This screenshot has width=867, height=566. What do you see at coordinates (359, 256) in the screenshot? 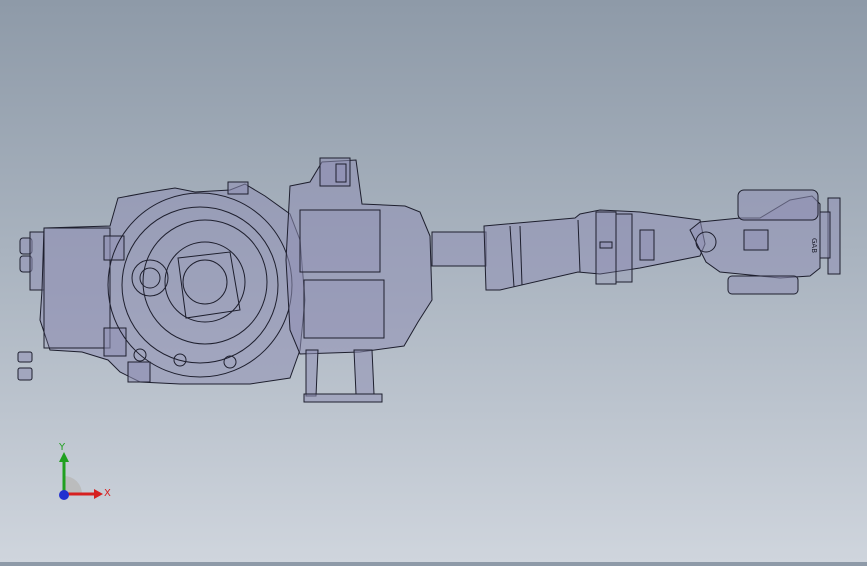
I see `shoulder-housing` at bounding box center [359, 256].